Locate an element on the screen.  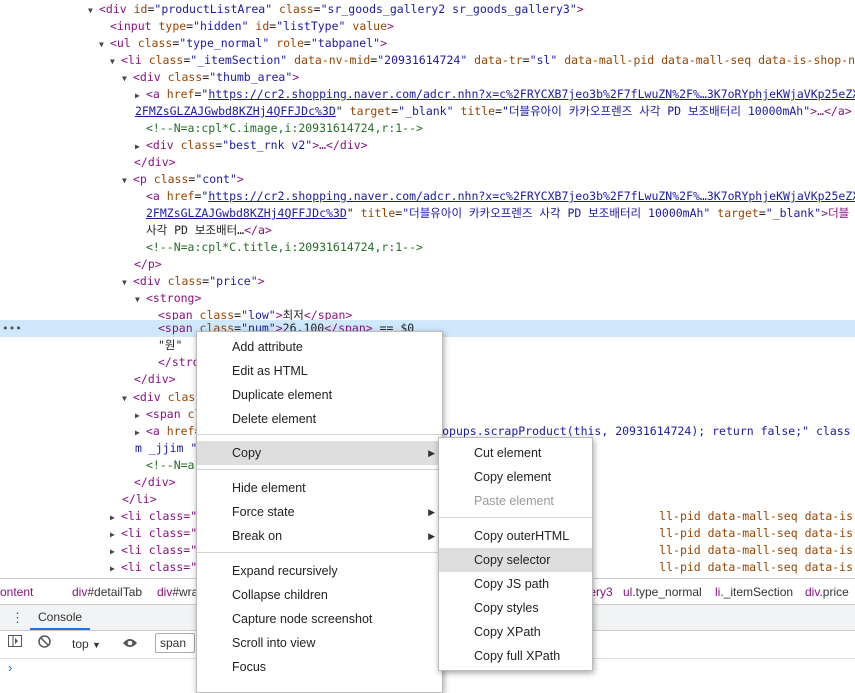
menu-item-expand-recursively: Expand recursively is located at coordinates (319, 571).